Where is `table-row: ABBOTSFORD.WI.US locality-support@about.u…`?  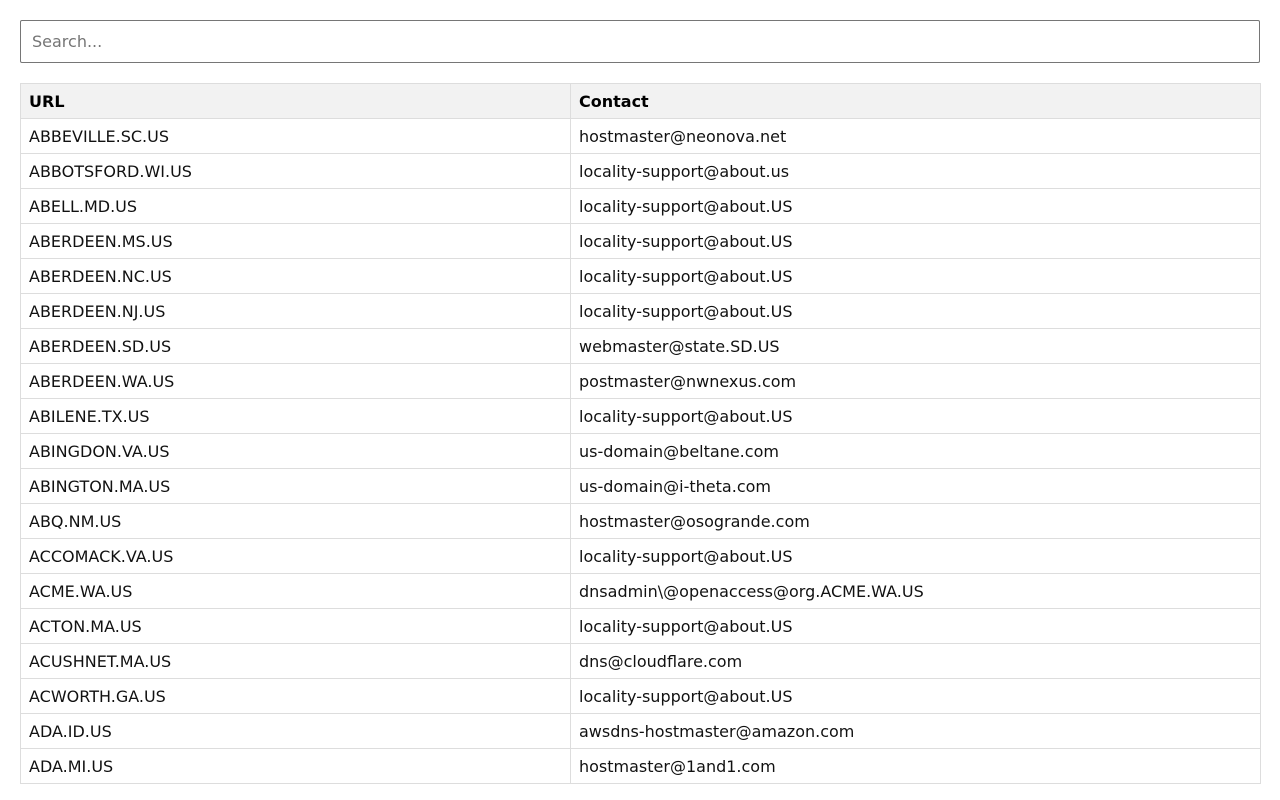
table-row: ABBOTSFORD.WI.US locality-support@about.u… is located at coordinates (640, 171).